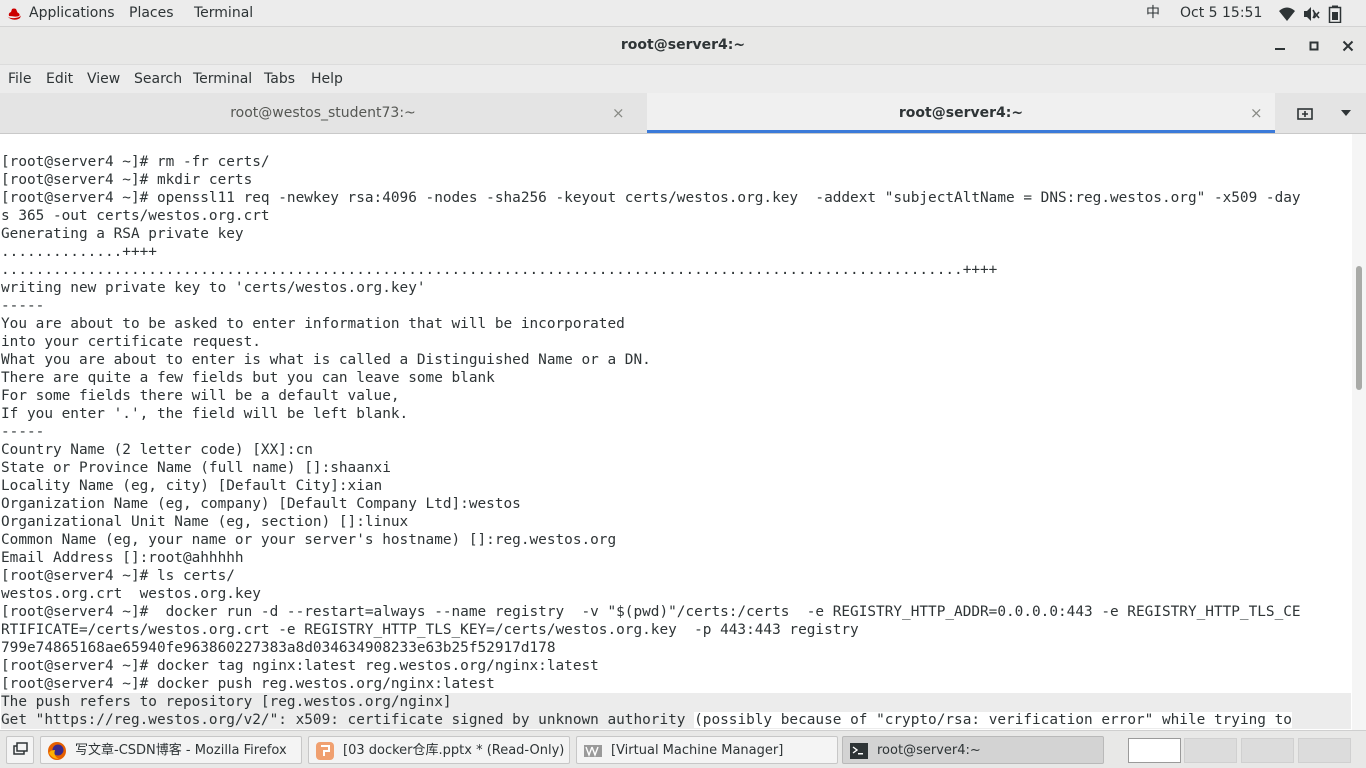 The height and width of the screenshot is (768, 1366). I want to click on redhat-logo-icon, so click(14, 14).